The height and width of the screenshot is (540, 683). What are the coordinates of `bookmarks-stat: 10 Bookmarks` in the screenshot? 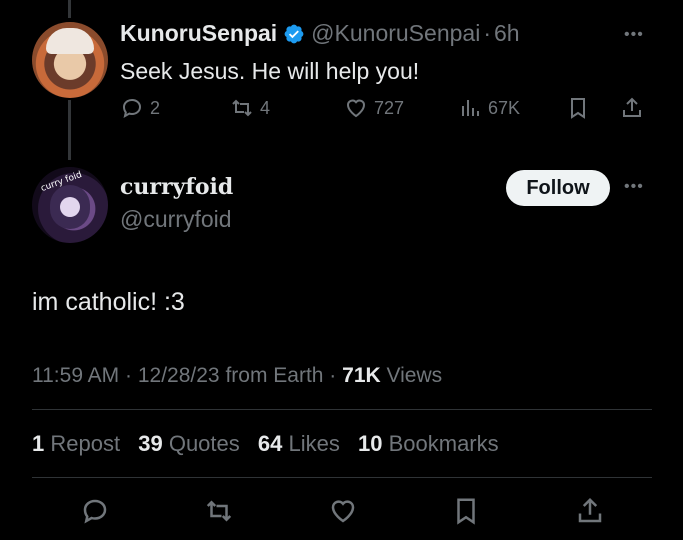 It's located at (428, 443).